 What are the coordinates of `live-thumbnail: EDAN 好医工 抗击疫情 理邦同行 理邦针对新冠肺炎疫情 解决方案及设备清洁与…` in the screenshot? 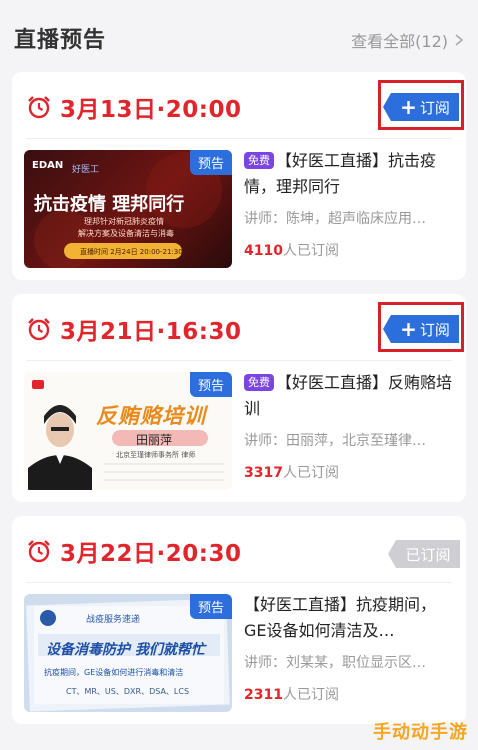 It's located at (128, 209).